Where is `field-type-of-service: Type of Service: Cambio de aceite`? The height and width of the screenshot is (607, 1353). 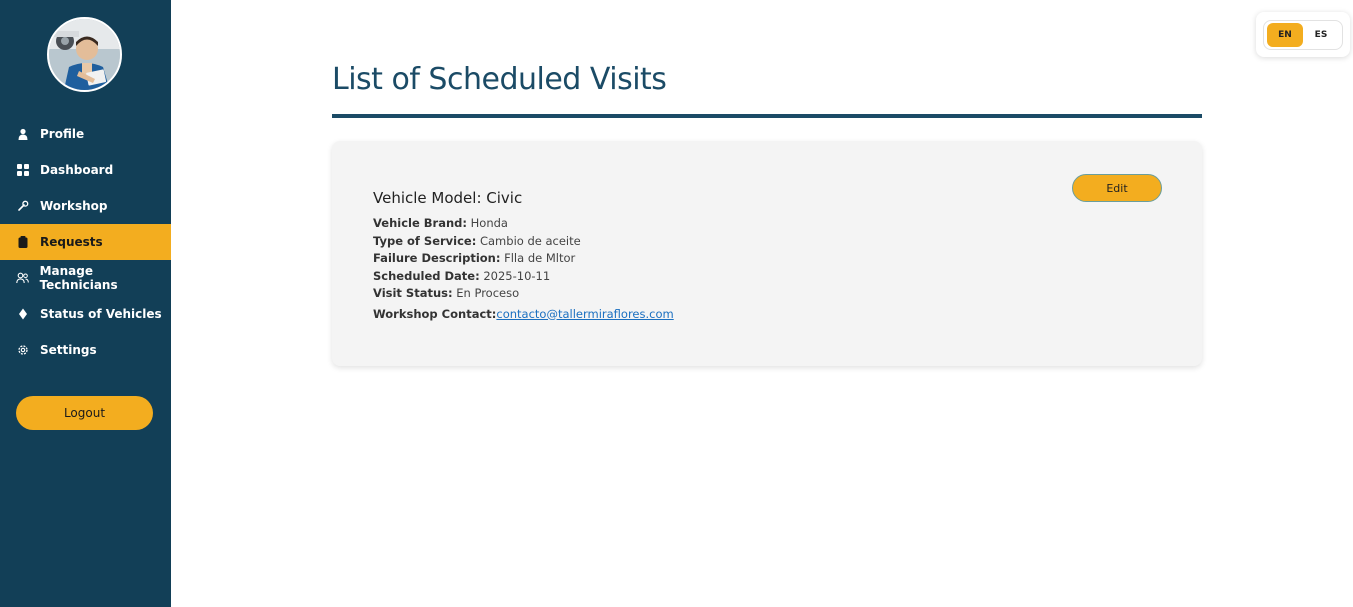
field-type-of-service: Type of Service: Cambio de aceite is located at coordinates (523, 242).